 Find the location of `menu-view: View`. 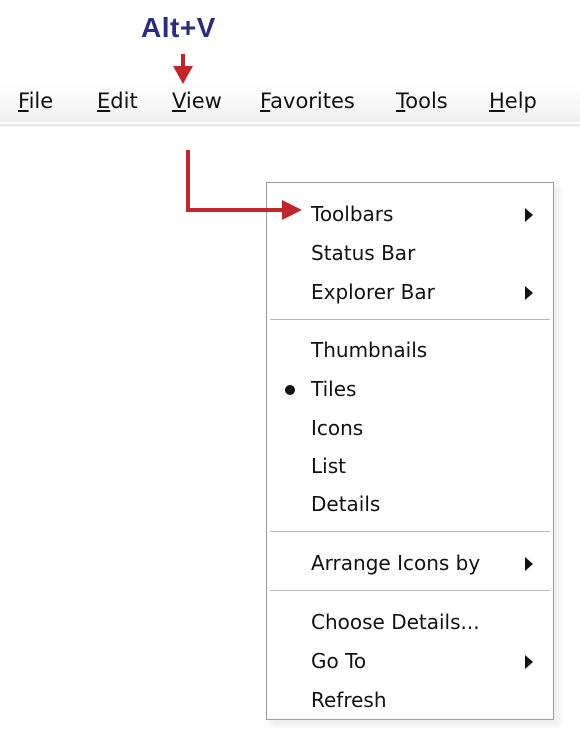

menu-view: View is located at coordinates (197, 101).